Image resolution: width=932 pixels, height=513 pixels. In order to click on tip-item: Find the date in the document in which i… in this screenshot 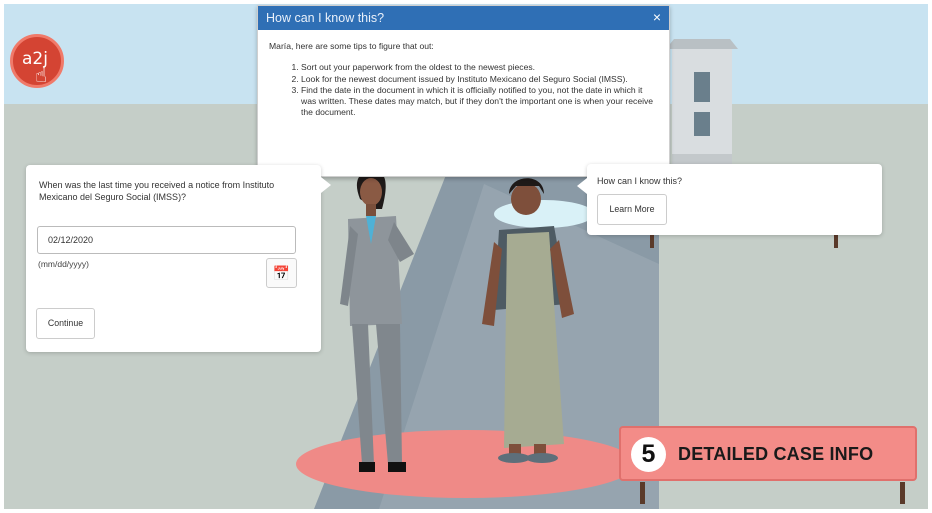, I will do `click(479, 102)`.